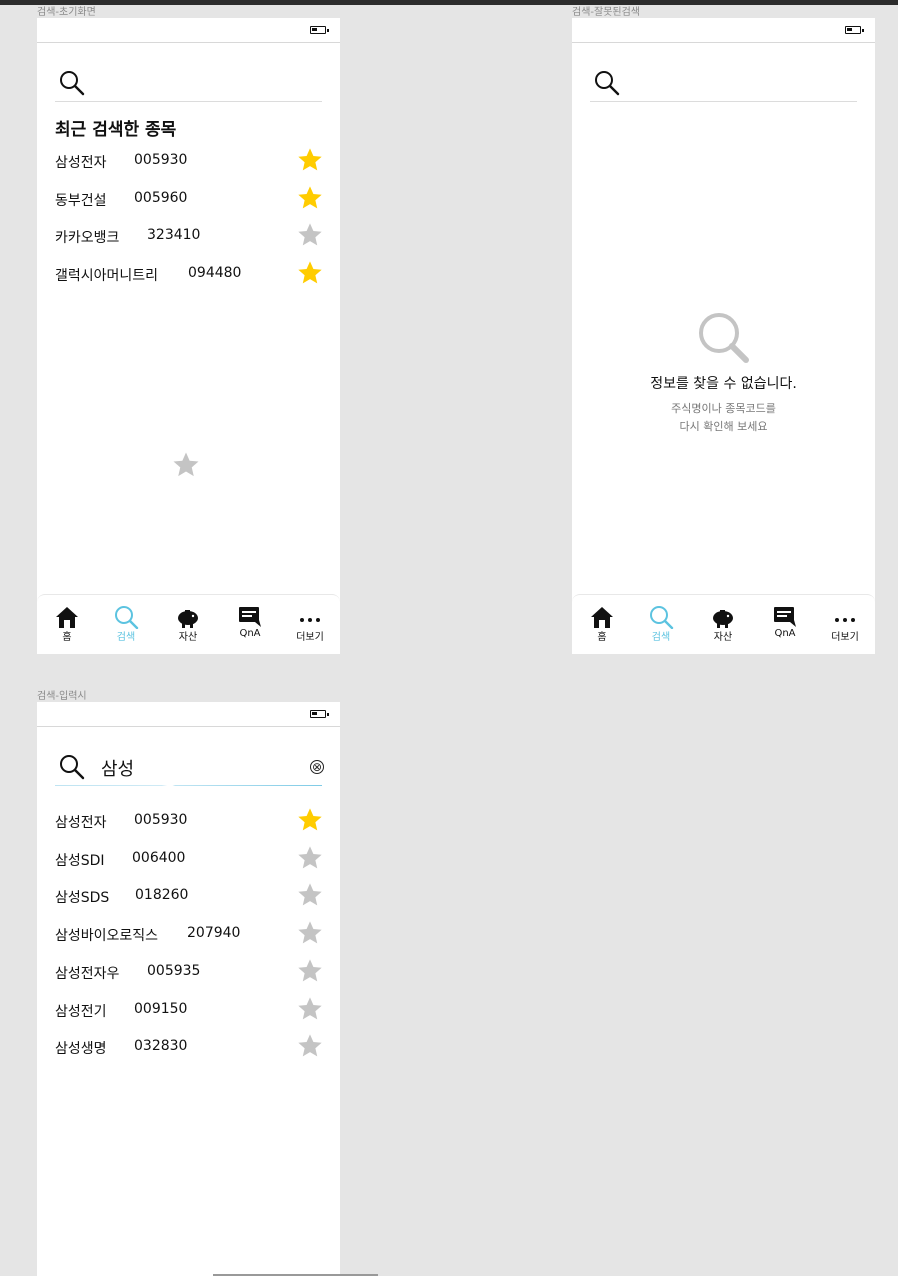 The height and width of the screenshot is (1276, 898). I want to click on stock-name: 삼성전자우, so click(87, 973).